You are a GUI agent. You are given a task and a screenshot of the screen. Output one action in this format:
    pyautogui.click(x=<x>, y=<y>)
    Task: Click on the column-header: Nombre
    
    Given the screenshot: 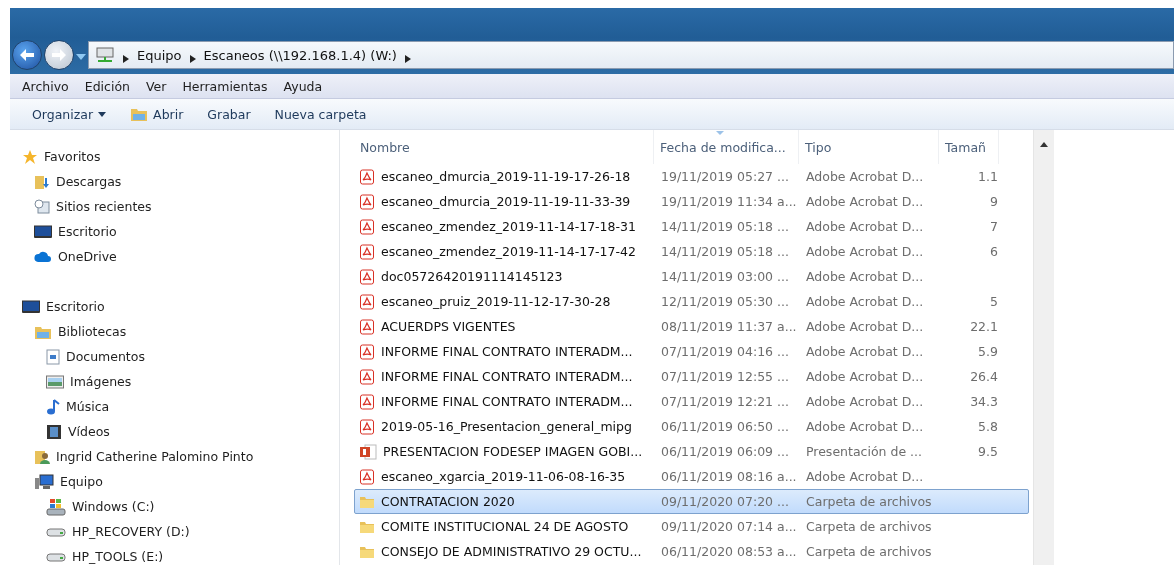 What is the action you would take?
    pyautogui.click(x=504, y=147)
    